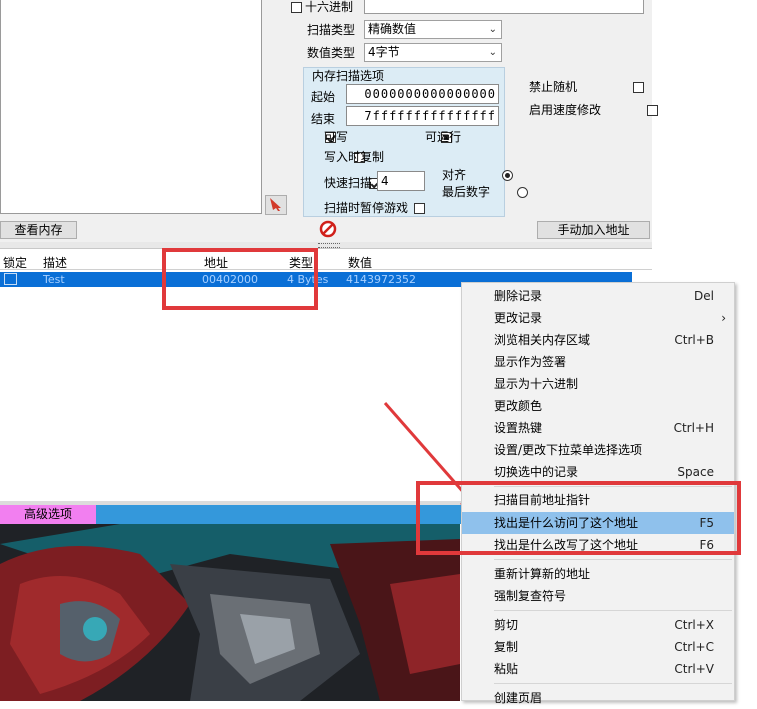 Image resolution: width=757 pixels, height=709 pixels. What do you see at coordinates (384, 52) in the screenshot?
I see `value-type-value: 4字节` at bounding box center [384, 52].